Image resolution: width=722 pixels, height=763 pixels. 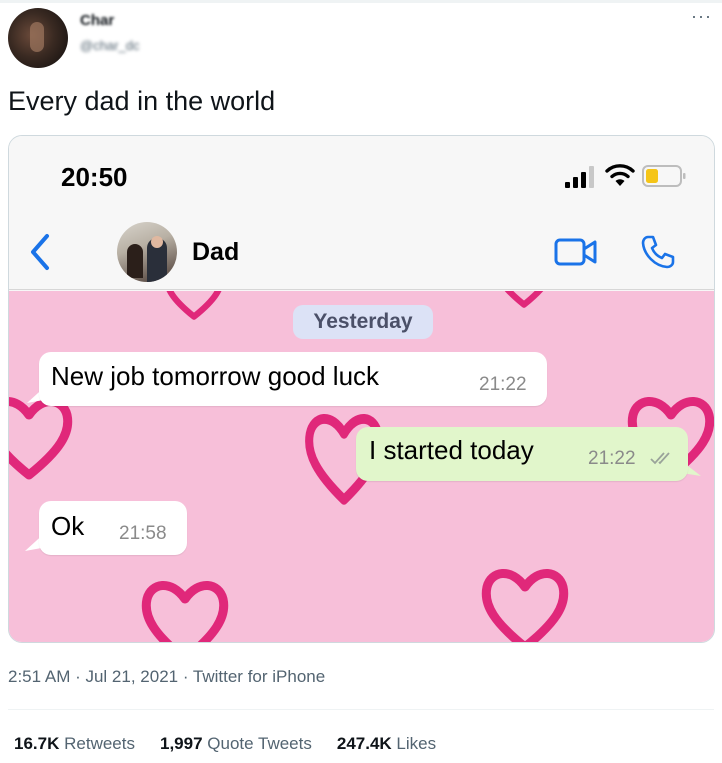 I want to click on likes-stat: 247.4K Likes, so click(x=386, y=744).